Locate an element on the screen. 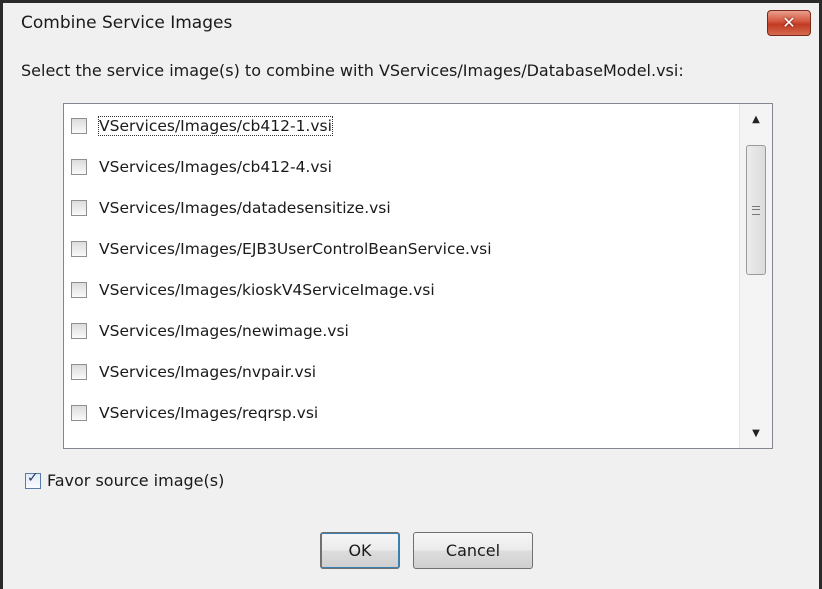 This screenshot has width=822, height=589. grip-icon is located at coordinates (756, 210).